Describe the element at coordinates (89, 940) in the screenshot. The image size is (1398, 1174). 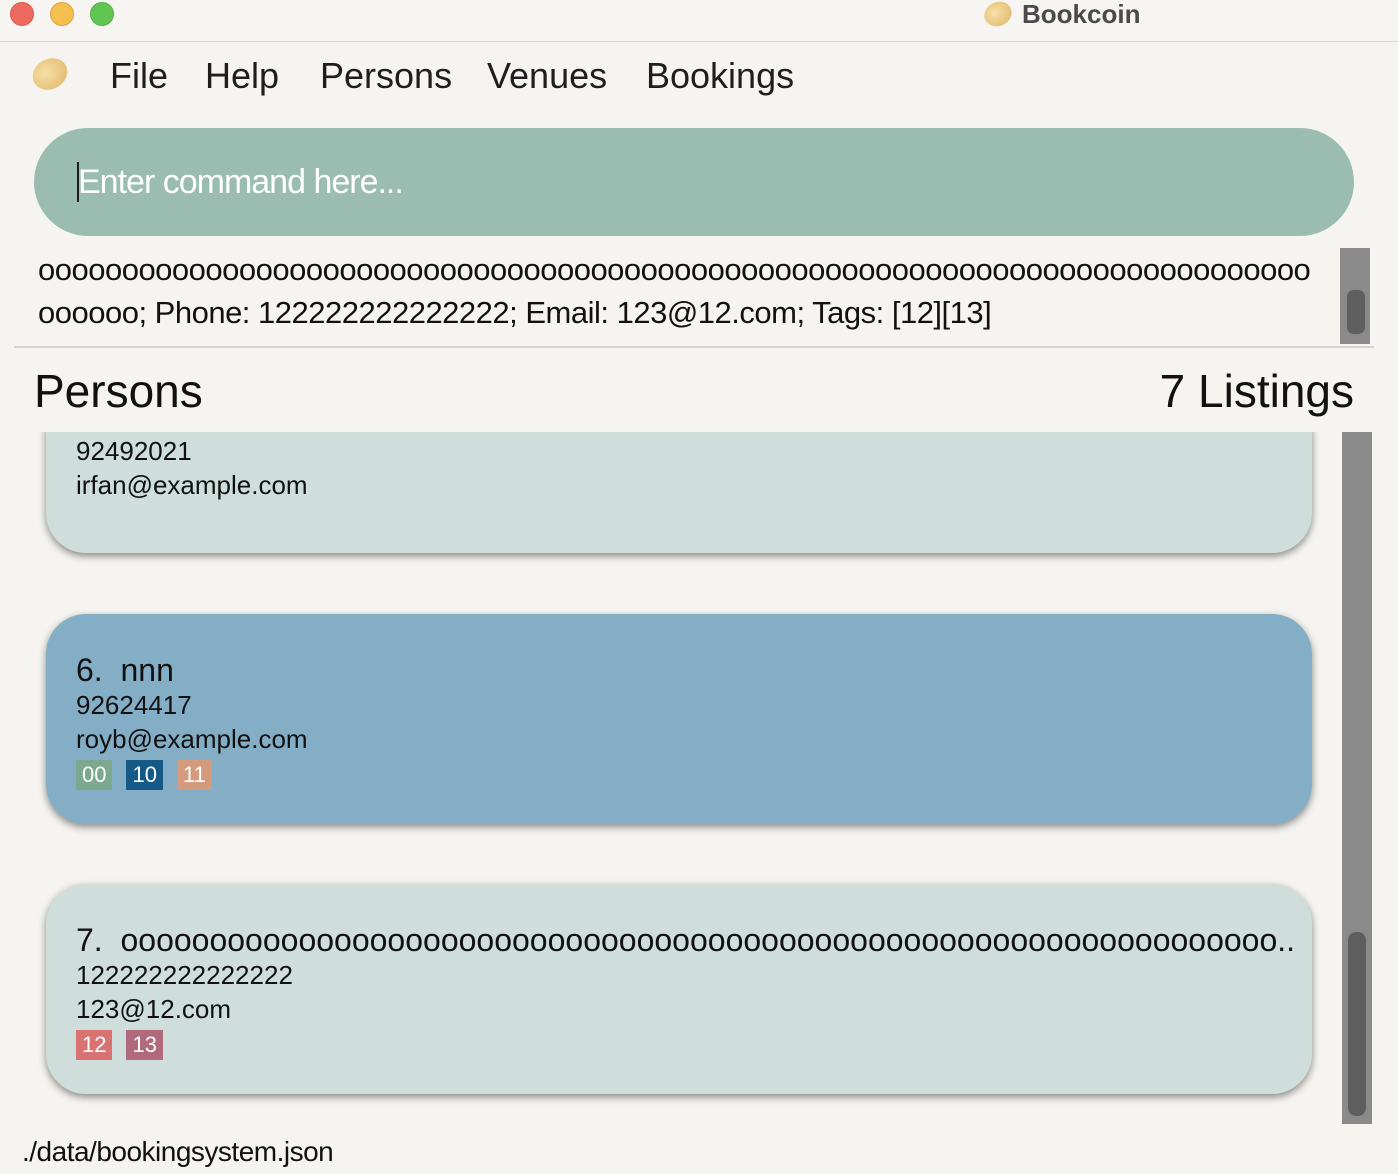
I see `person-index: 7.` at that location.